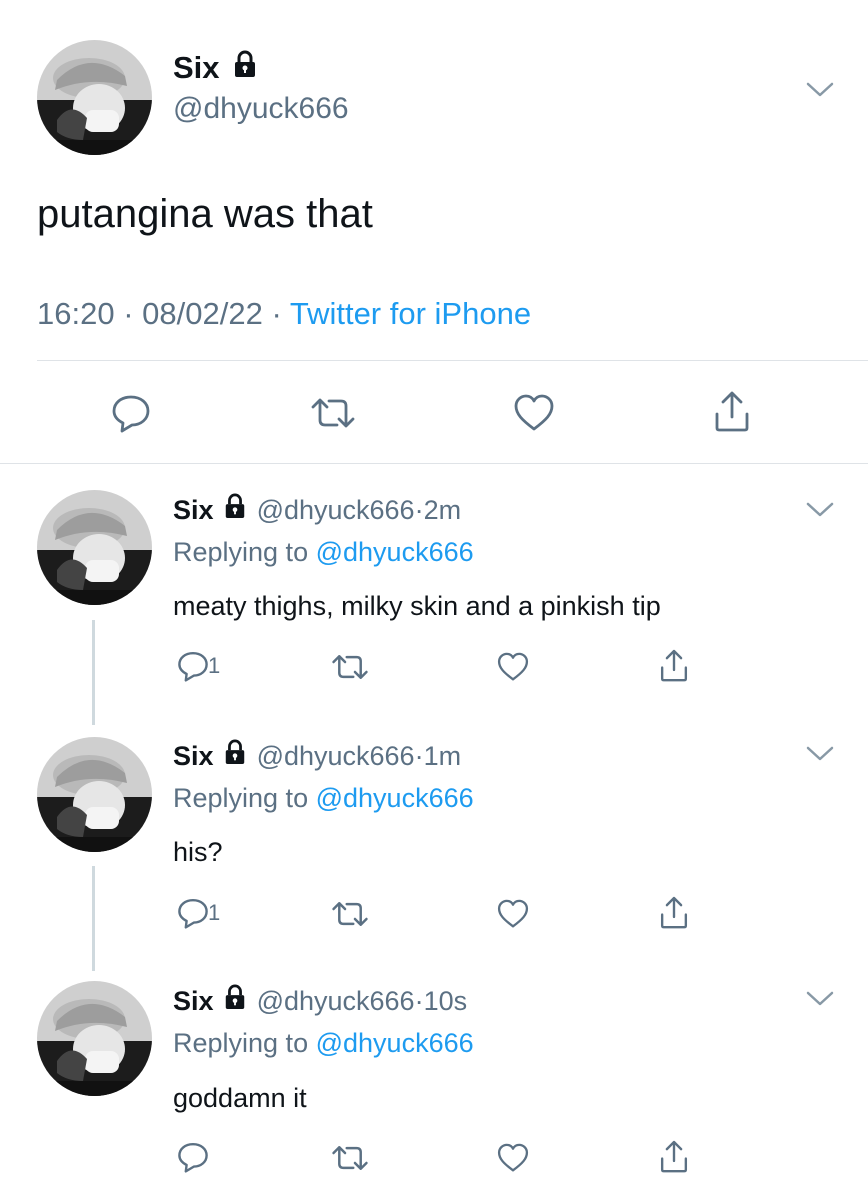  What do you see at coordinates (410, 313) in the screenshot?
I see `tweet-source: Twitter for iPhone` at bounding box center [410, 313].